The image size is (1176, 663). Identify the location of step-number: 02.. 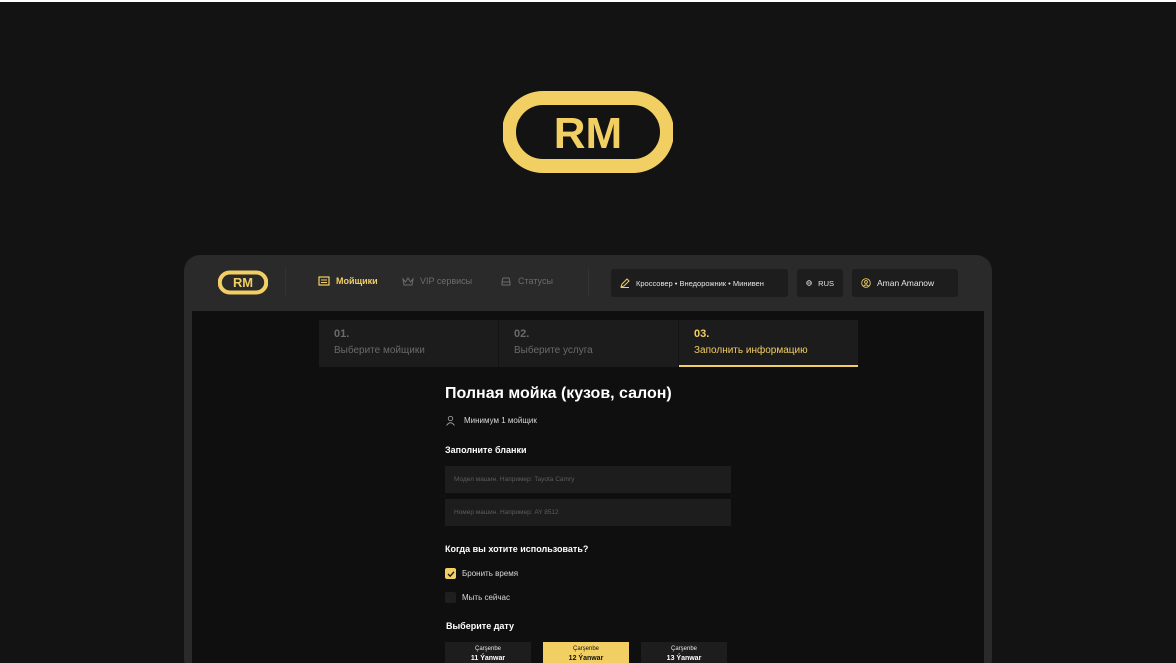
(522, 334).